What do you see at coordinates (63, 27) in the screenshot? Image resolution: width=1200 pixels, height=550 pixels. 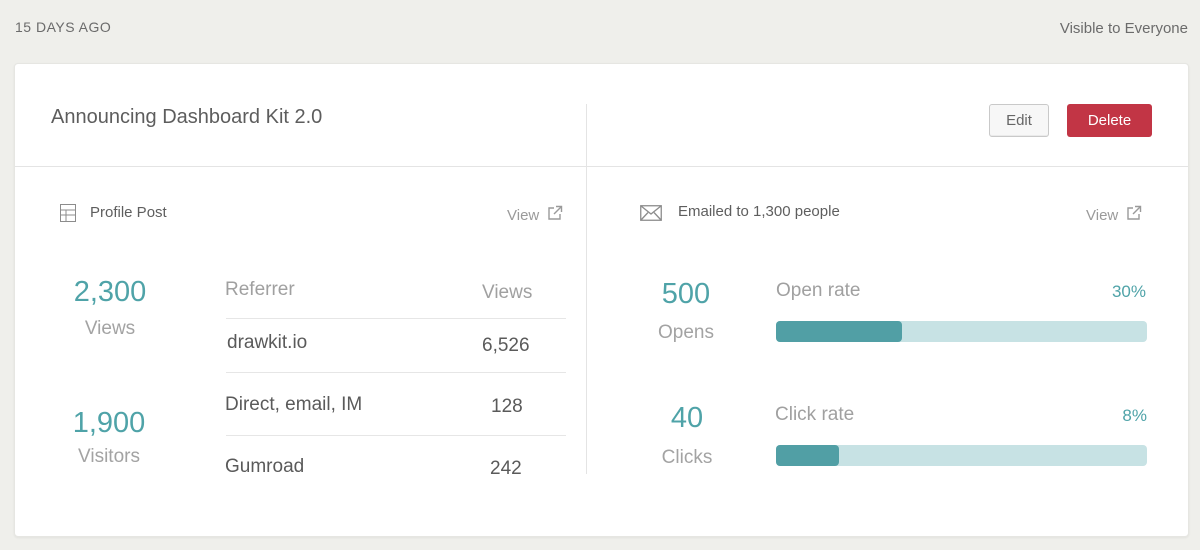 I see `posted-time: 15 DAYS AGO` at bounding box center [63, 27].